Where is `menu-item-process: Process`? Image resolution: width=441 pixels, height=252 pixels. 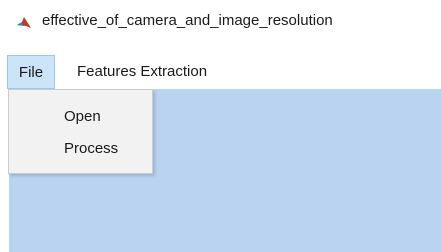
menu-item-process: Process is located at coordinates (80, 149).